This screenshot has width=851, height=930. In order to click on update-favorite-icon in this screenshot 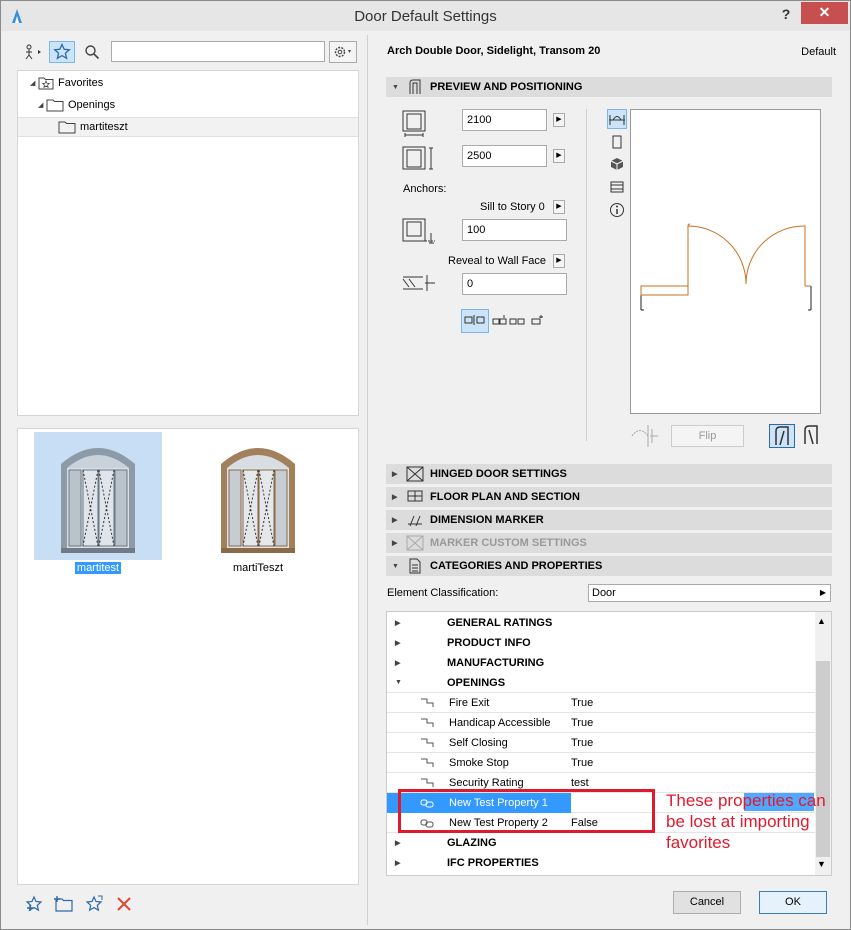, I will do `click(94, 904)`.